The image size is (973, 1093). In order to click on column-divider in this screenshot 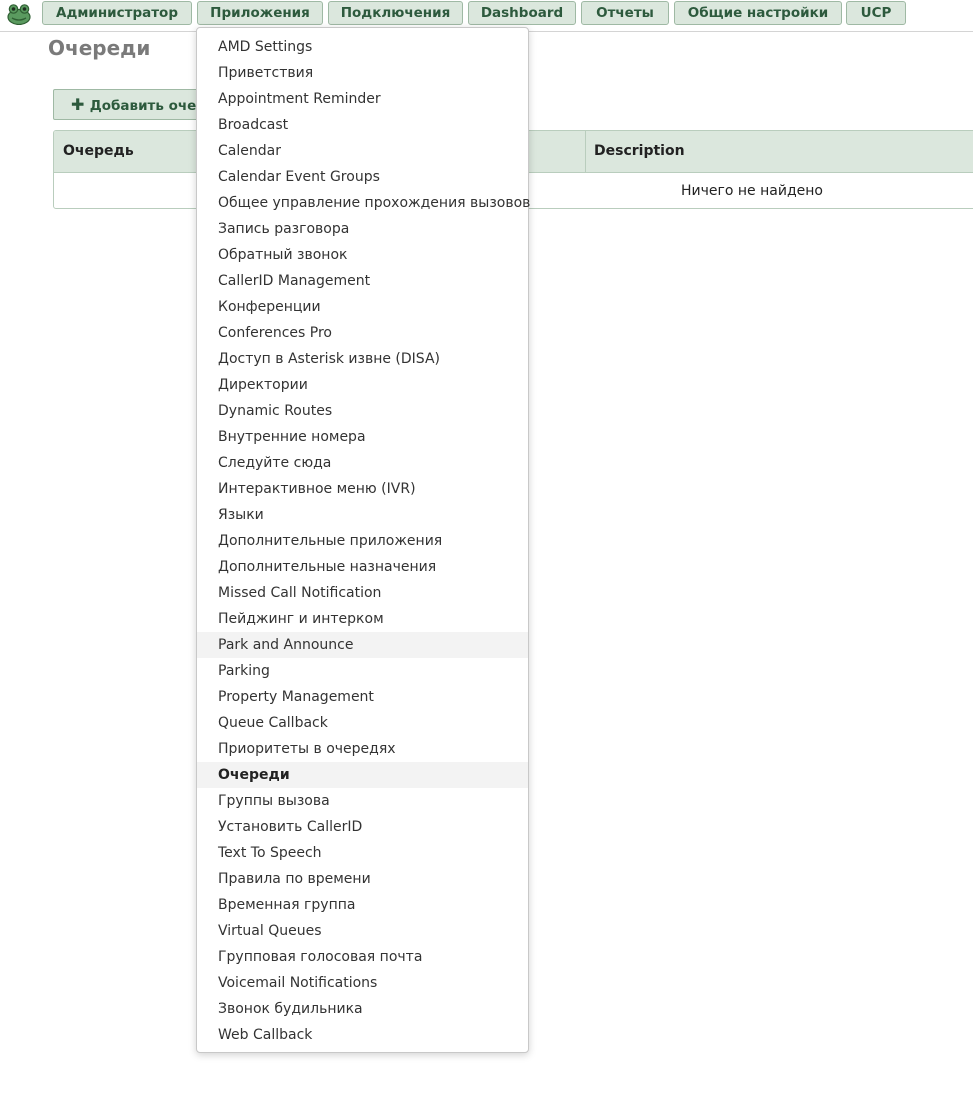, I will do `click(585, 151)`.